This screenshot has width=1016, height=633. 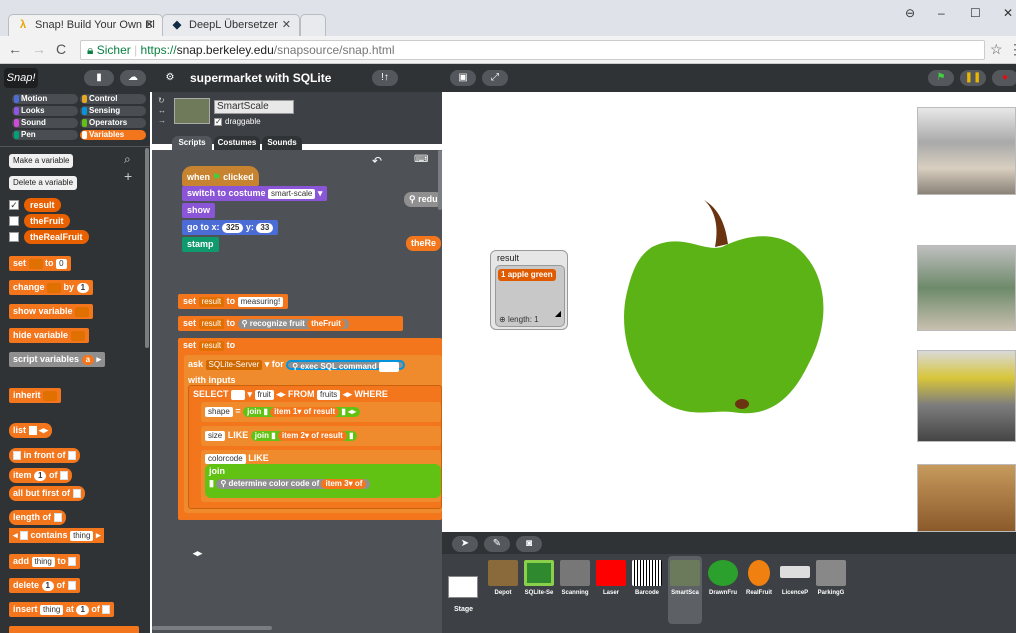 What do you see at coordinates (192, 143) in the screenshot?
I see `tab-scripts: Scripts` at bounding box center [192, 143].